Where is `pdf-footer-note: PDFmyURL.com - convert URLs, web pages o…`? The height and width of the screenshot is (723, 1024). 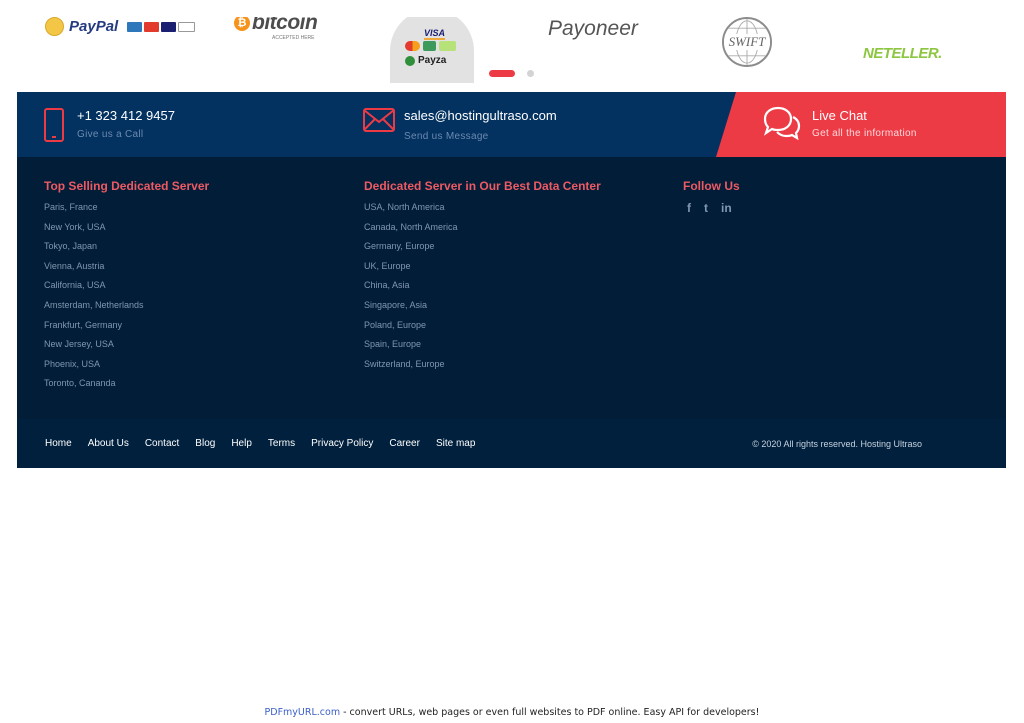
pdf-footer-note: PDFmyURL.com - convert URLs, web pages o… is located at coordinates (512, 712).